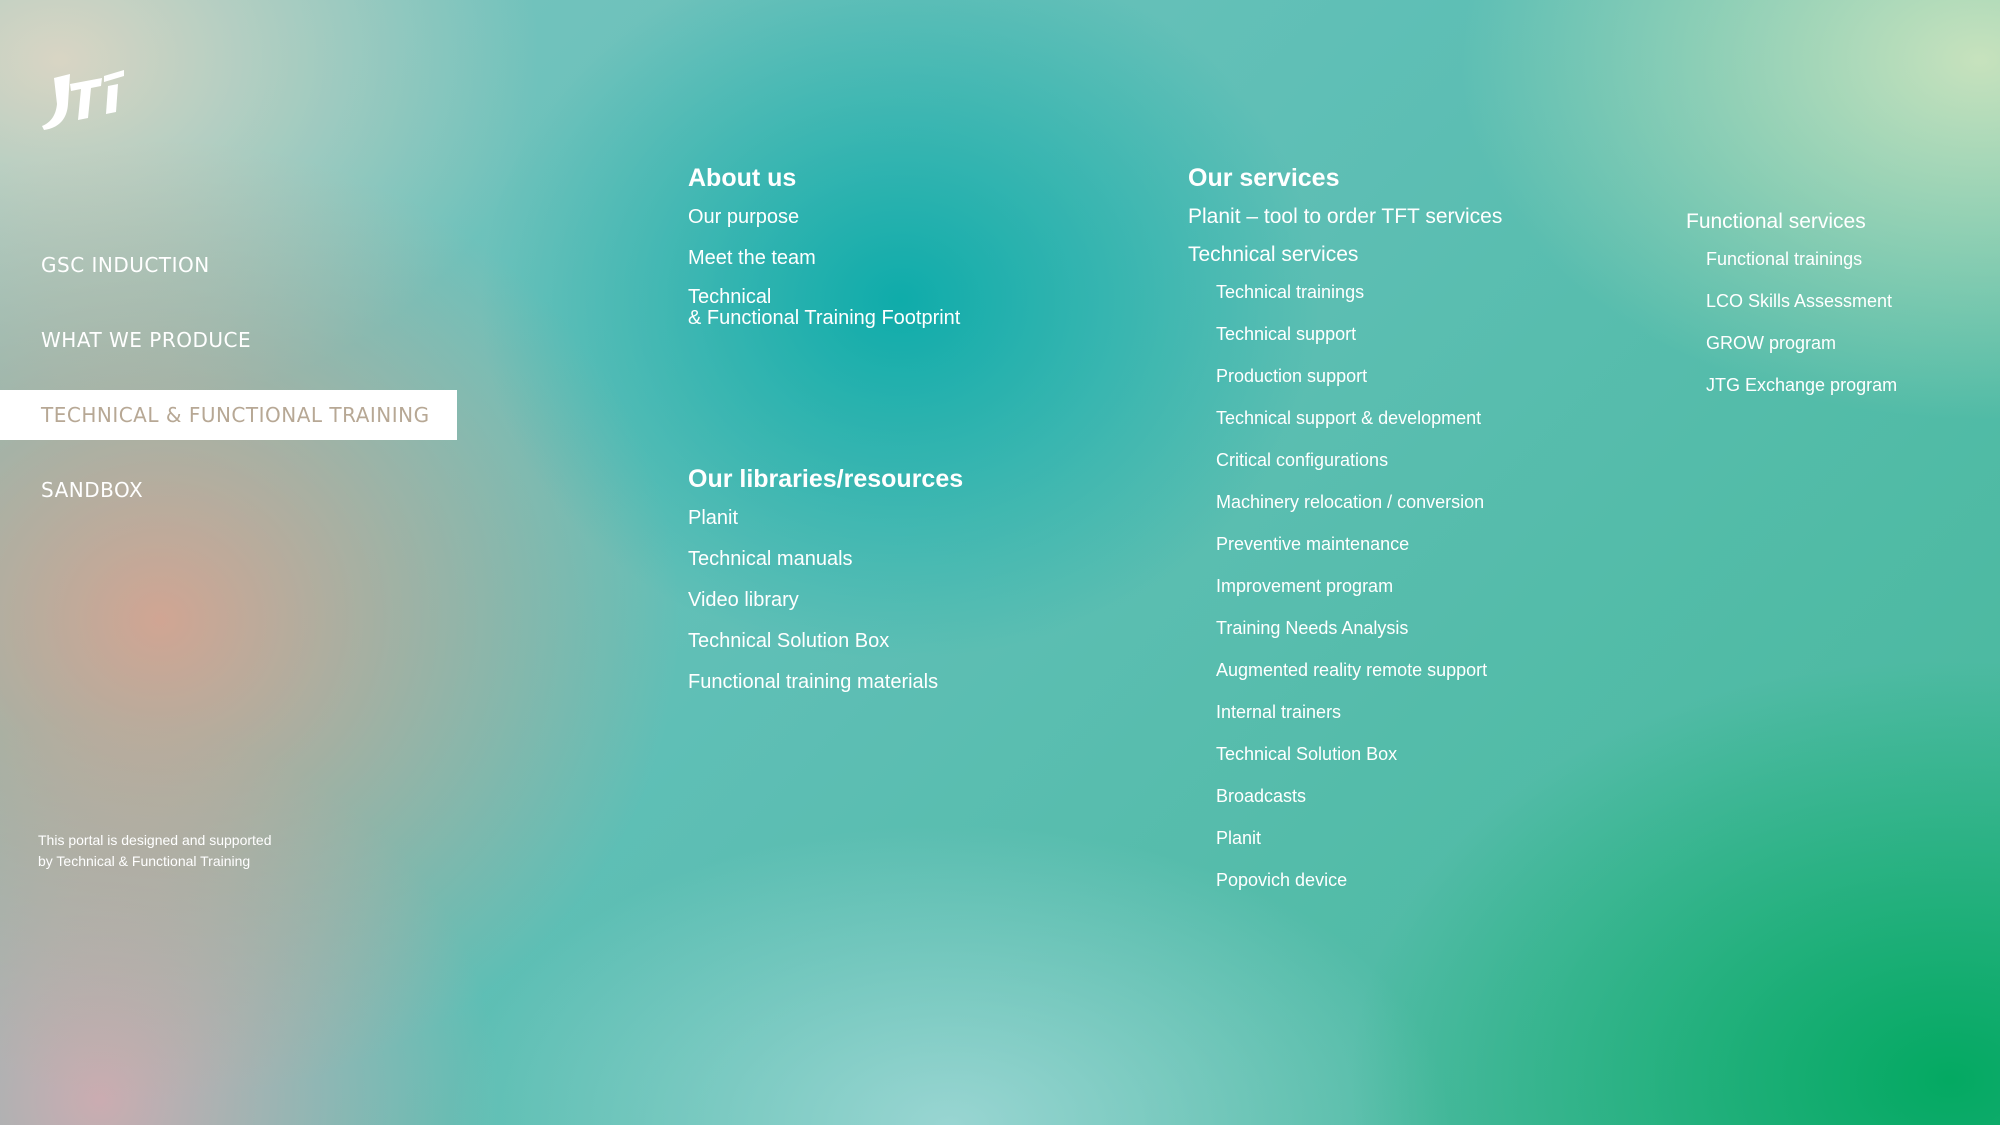 The image size is (2000, 1125). What do you see at coordinates (1359, 890) in the screenshot?
I see `link-popovich-device: Popovich device` at bounding box center [1359, 890].